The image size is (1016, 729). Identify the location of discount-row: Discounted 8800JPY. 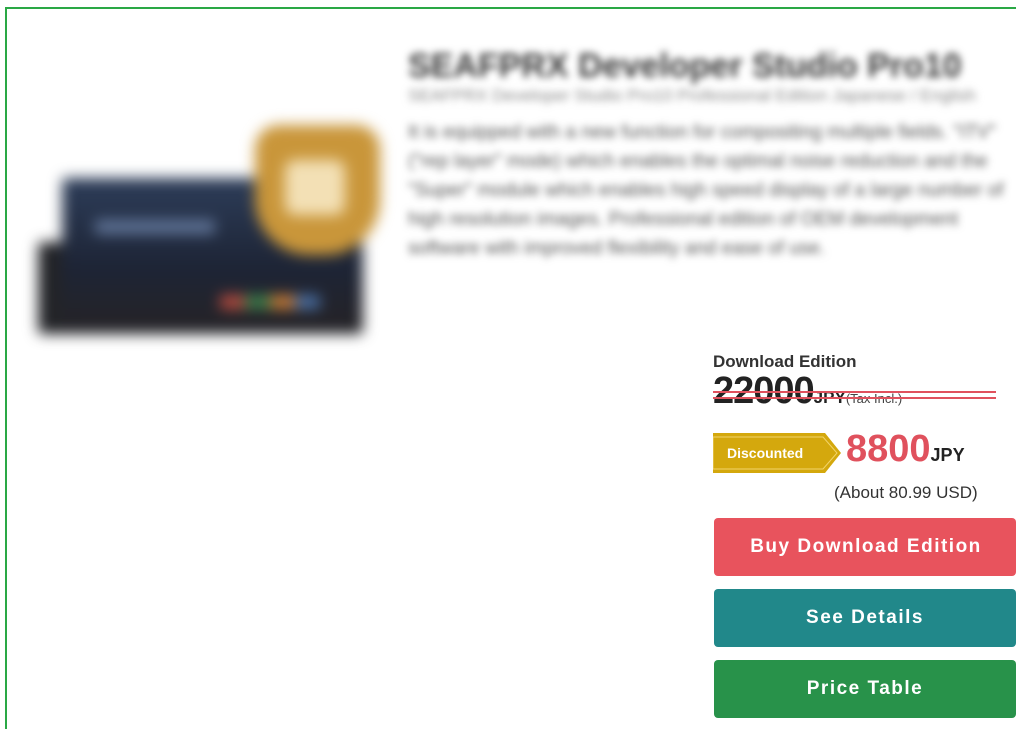
(863, 452).